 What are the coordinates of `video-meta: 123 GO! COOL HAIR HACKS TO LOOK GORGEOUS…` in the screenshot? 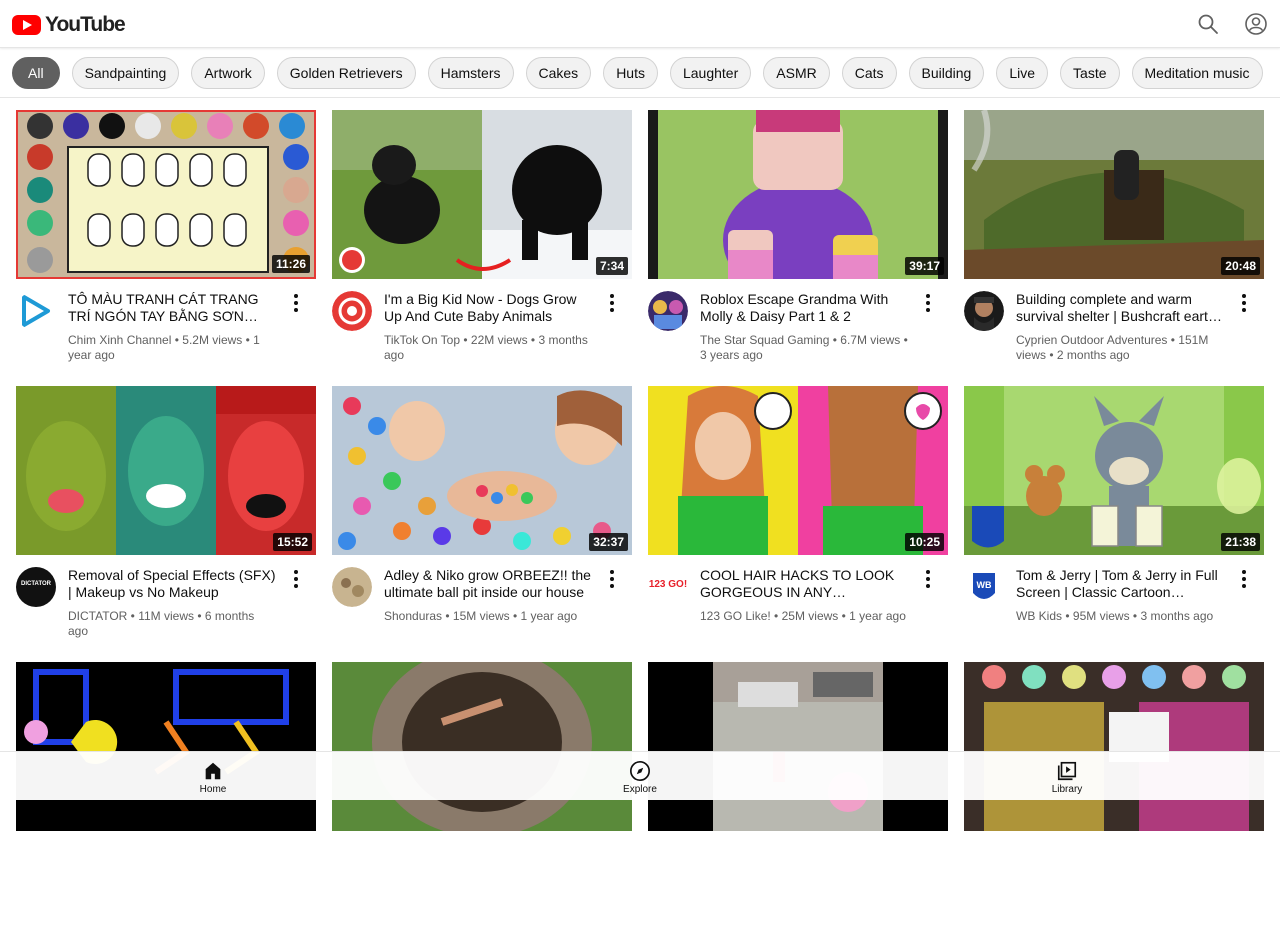 It's located at (798, 595).